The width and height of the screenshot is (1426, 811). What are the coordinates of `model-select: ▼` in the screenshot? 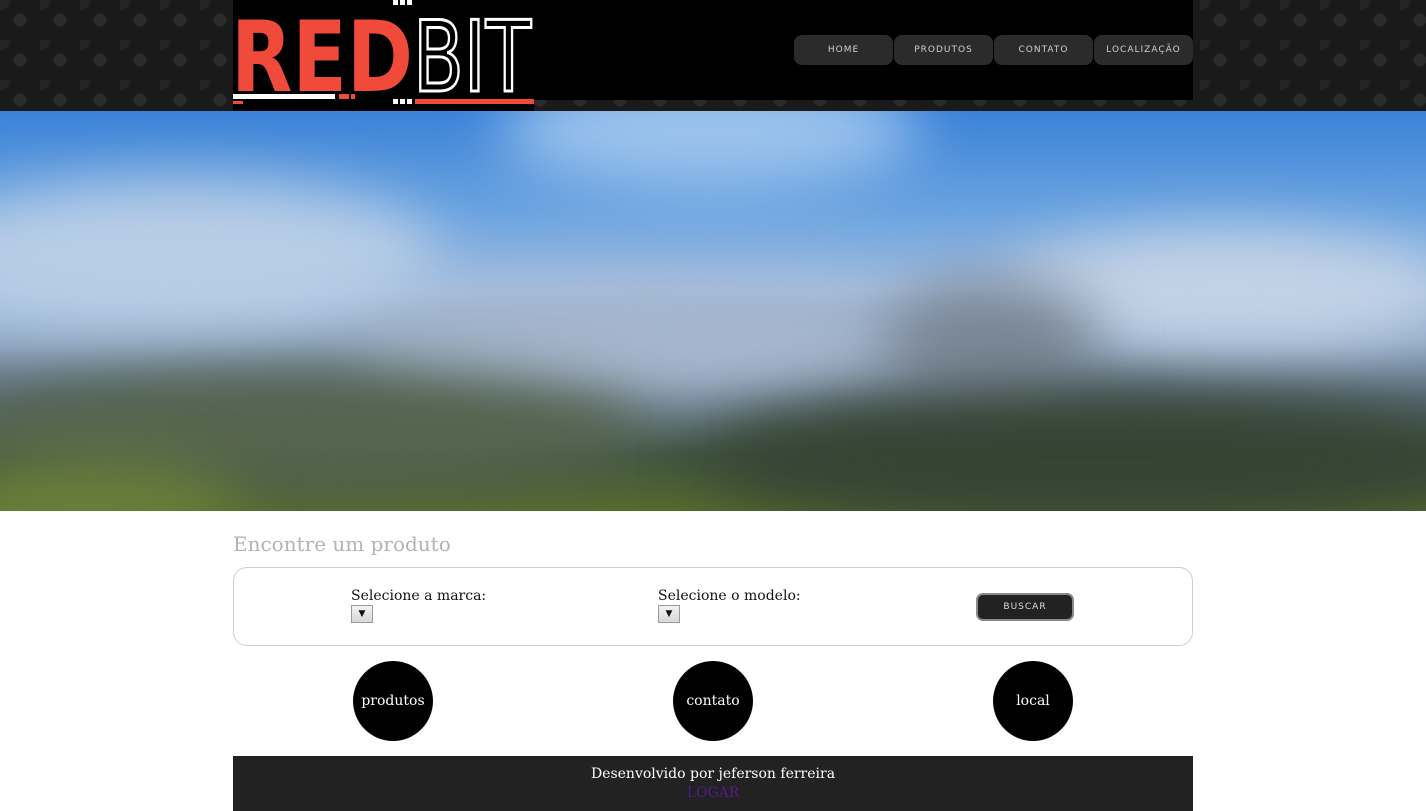 It's located at (669, 614).